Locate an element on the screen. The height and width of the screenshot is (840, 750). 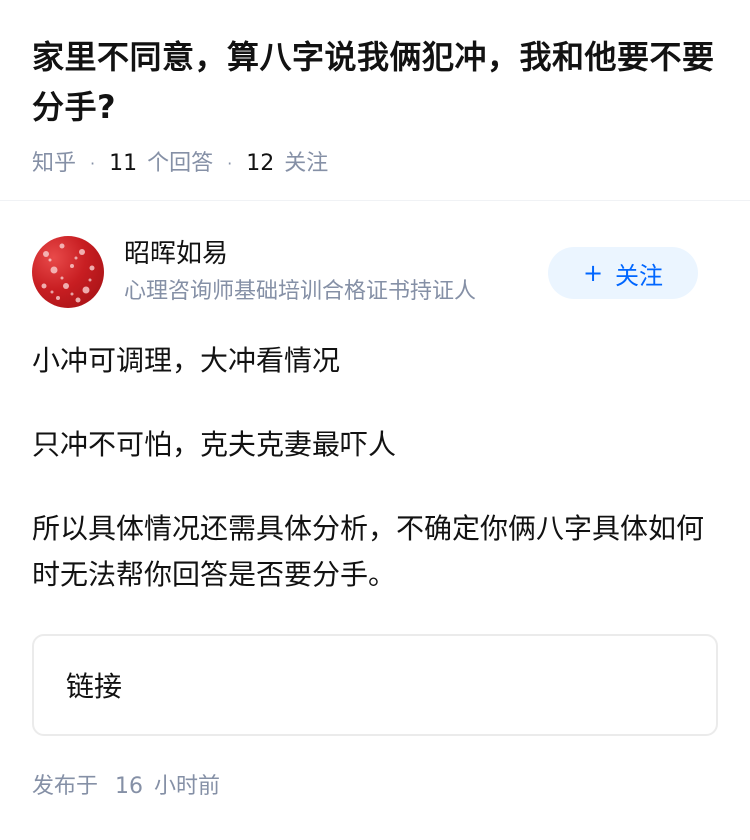
answers-count: 11 is located at coordinates (123, 163).